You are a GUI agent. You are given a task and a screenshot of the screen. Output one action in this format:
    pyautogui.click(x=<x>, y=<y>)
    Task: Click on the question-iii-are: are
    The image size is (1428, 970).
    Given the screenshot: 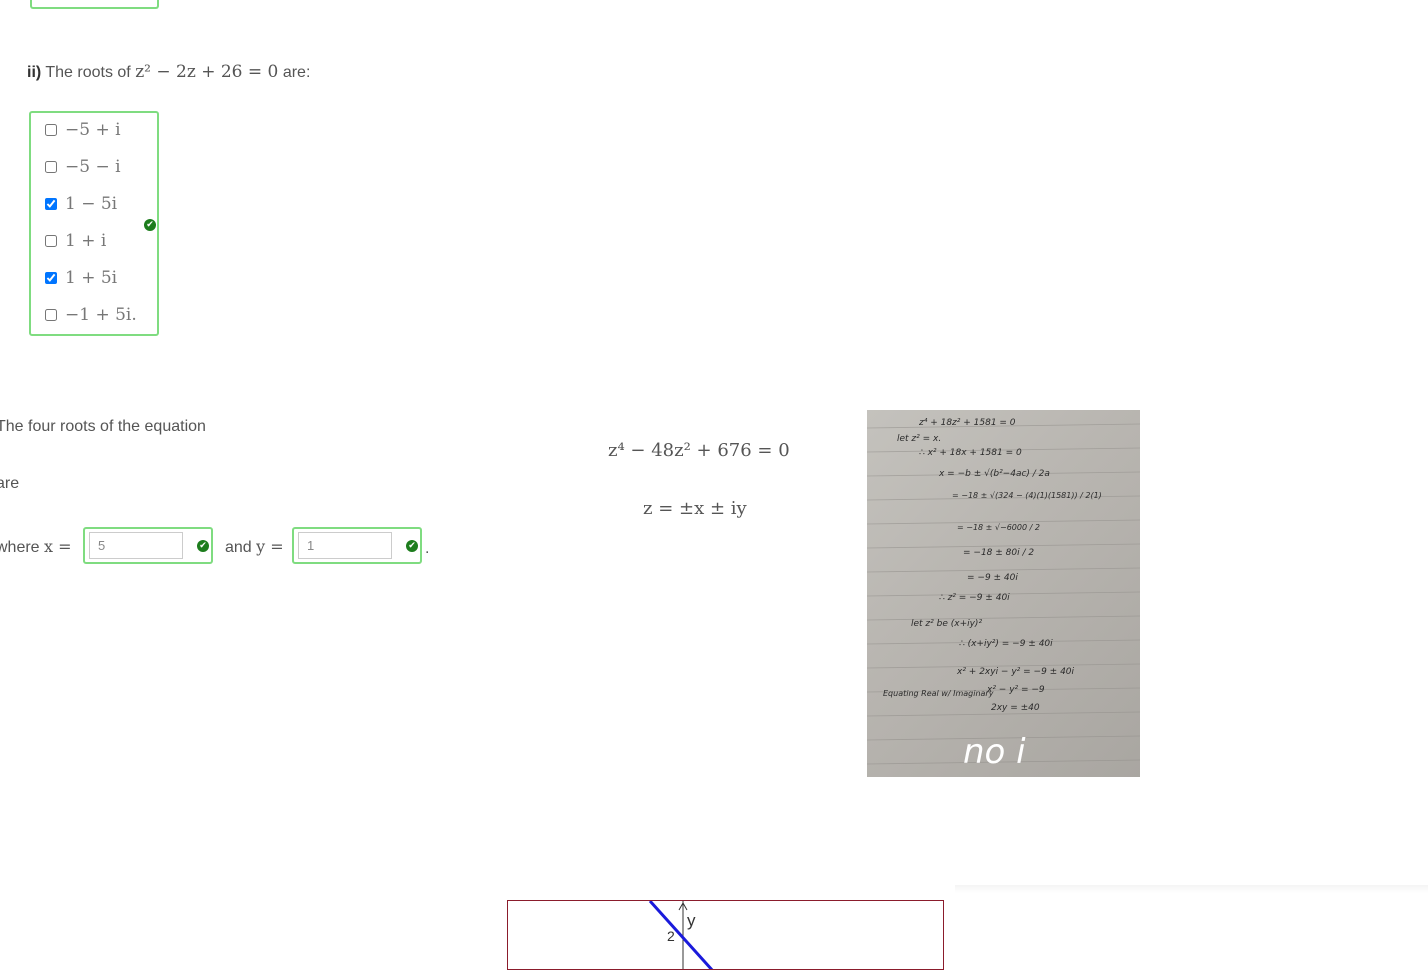 What is the action you would take?
    pyautogui.click(x=10, y=483)
    